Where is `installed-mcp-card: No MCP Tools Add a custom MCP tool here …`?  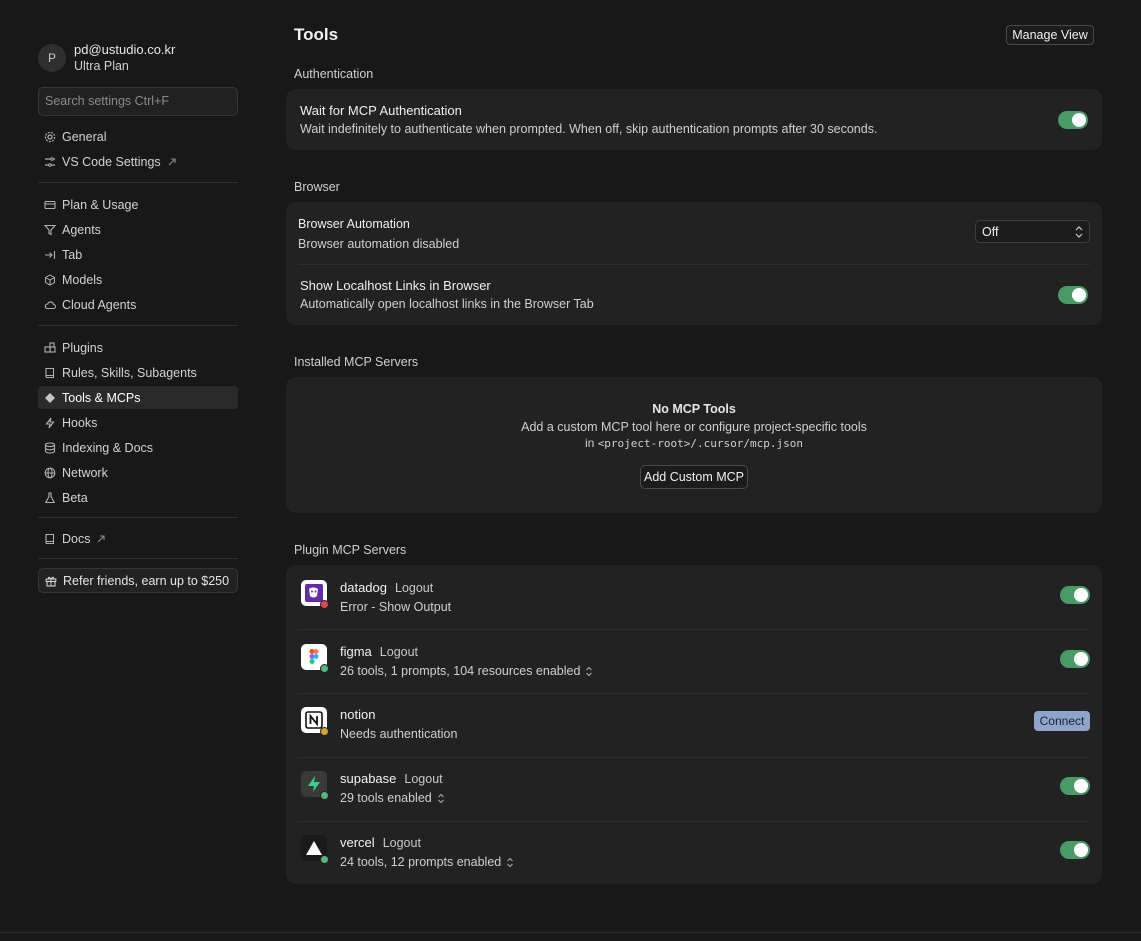
installed-mcp-card: No MCP Tools Add a custom MCP tool here … is located at coordinates (694, 445).